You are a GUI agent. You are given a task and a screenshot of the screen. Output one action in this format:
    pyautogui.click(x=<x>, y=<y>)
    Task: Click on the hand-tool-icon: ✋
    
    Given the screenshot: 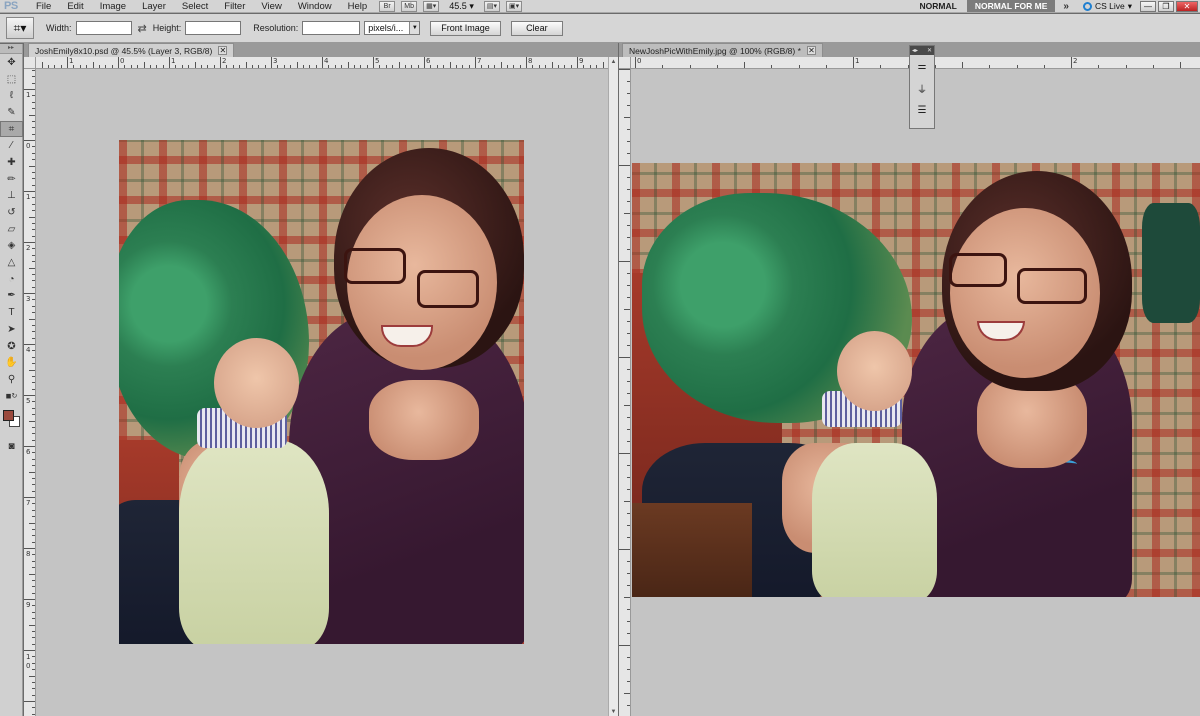 What is the action you would take?
    pyautogui.click(x=11, y=362)
    